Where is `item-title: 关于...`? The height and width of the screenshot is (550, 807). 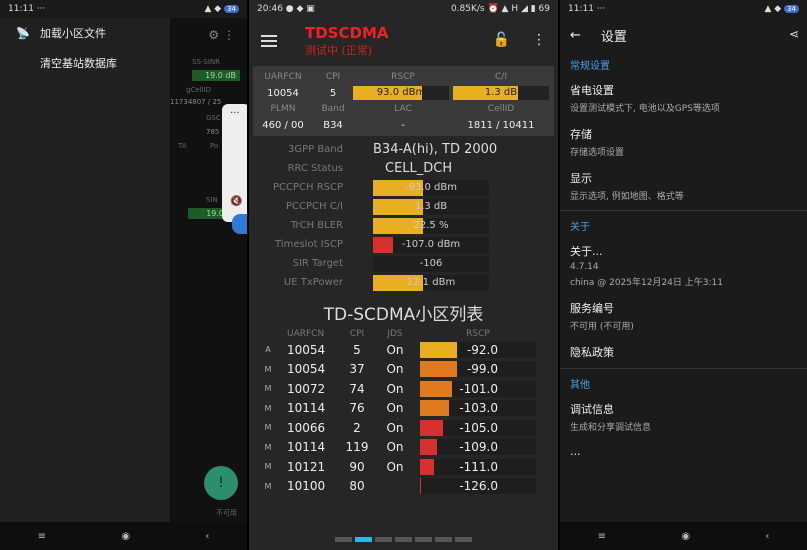
item-title: 关于... is located at coordinates (586, 251).